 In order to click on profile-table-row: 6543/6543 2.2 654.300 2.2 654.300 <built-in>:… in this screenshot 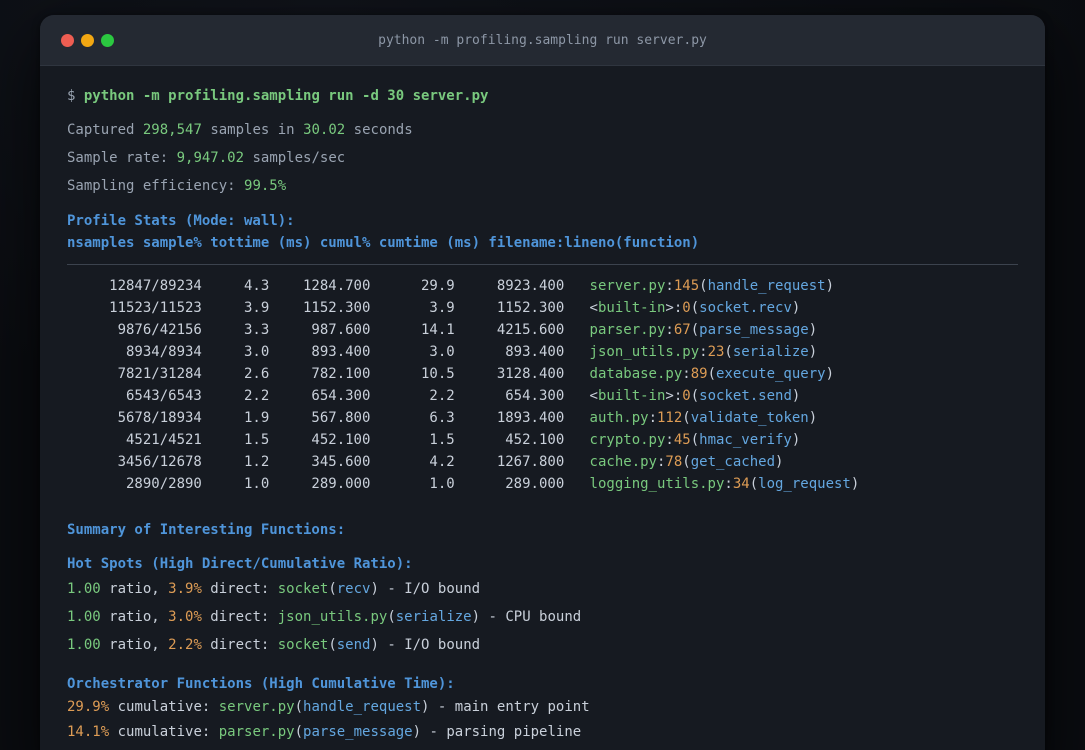, I will do `click(542, 396)`.